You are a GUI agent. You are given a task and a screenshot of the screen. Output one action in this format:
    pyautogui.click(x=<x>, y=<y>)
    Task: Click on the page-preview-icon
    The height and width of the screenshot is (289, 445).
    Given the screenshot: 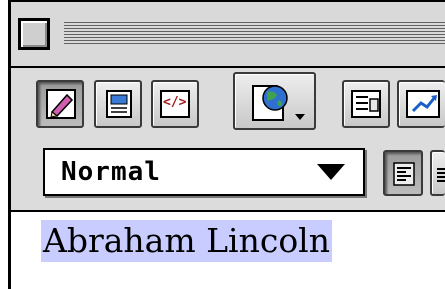 What is the action you would take?
    pyautogui.click(x=119, y=104)
    